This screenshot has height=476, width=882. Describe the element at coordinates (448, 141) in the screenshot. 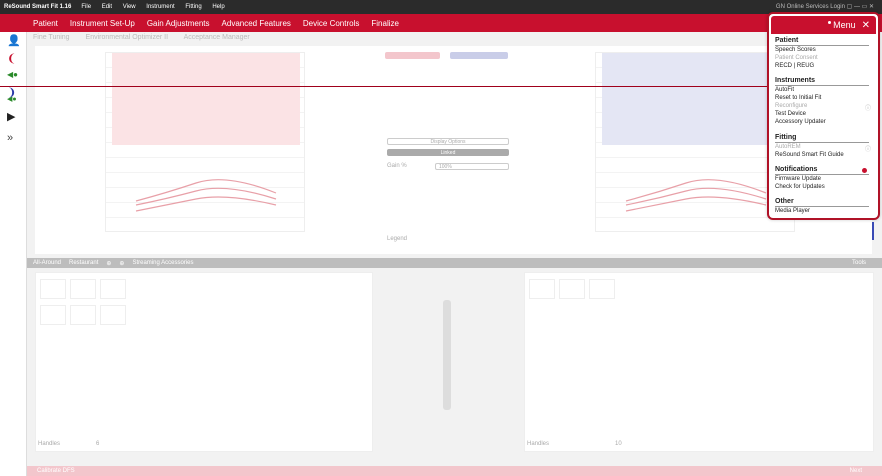

I see `display-options-button: Display Options` at that location.